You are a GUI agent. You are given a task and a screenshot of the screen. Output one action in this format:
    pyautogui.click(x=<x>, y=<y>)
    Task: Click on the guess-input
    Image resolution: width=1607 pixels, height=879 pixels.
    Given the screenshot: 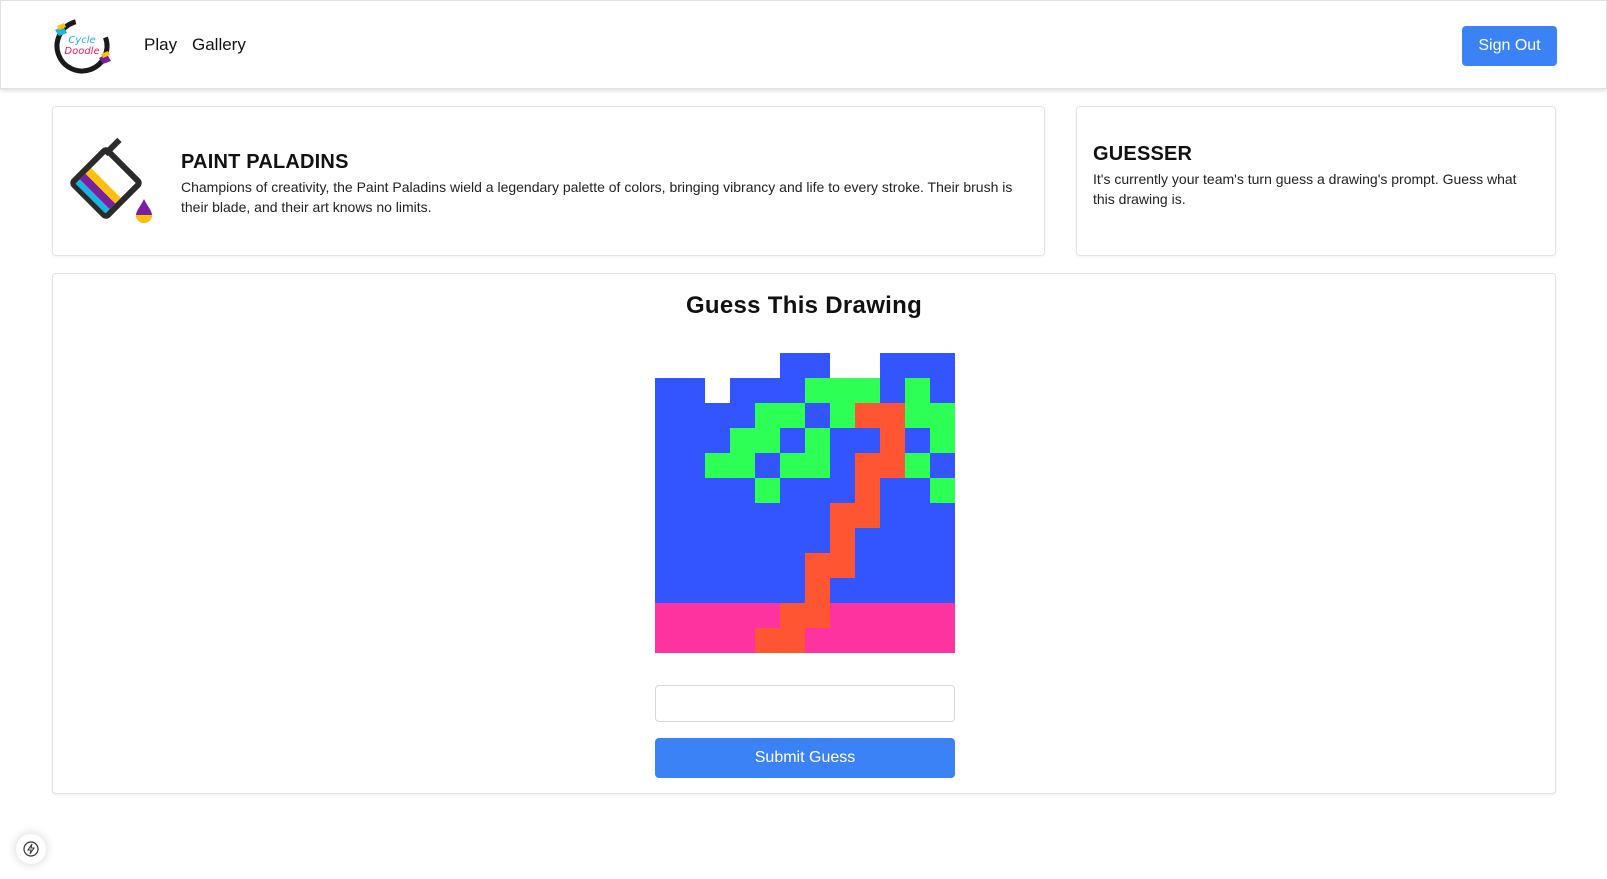 What is the action you would take?
    pyautogui.click(x=805, y=703)
    